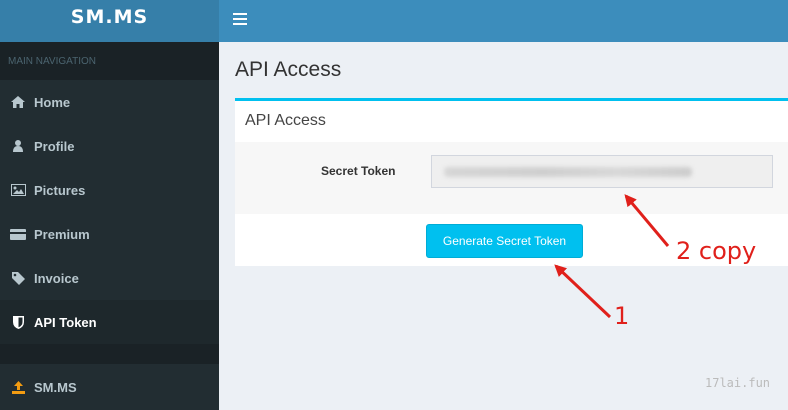 The width and height of the screenshot is (788, 410). Describe the element at coordinates (716, 251) in the screenshot. I see `annotation-step2: 2 copy` at that location.